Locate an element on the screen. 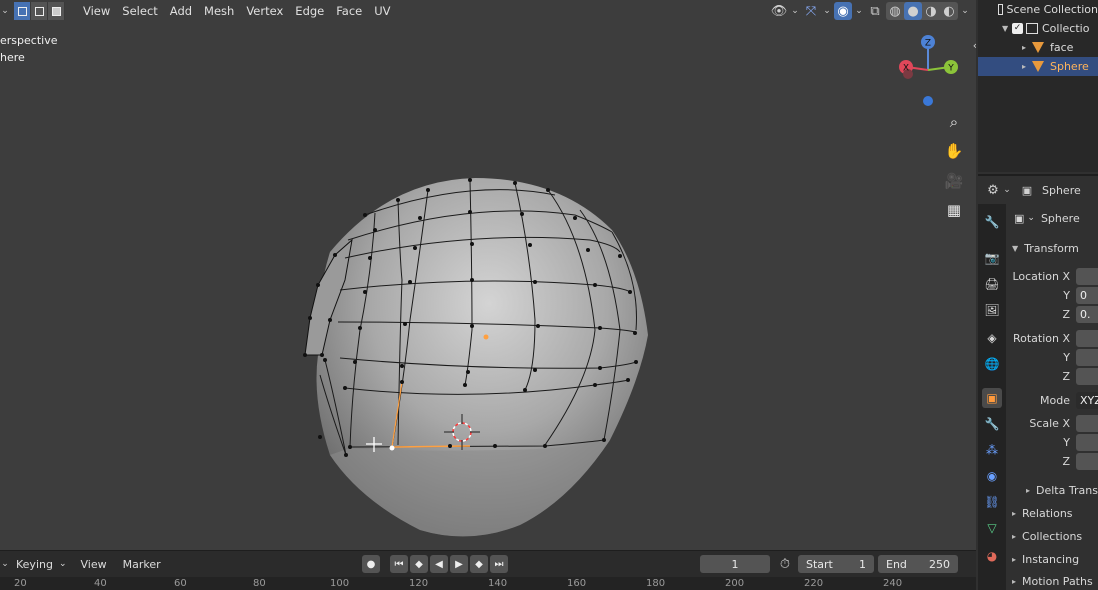 The width and height of the screenshot is (1098, 590). scale-x-field is located at coordinates (1087, 423).